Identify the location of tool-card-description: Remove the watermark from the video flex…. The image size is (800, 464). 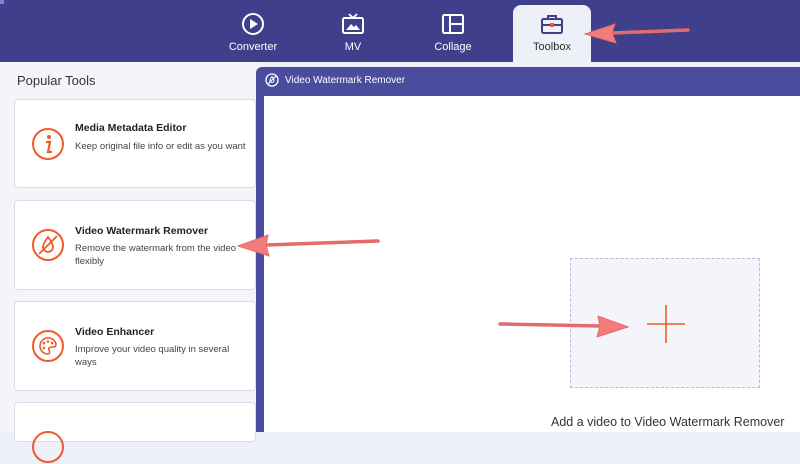
(156, 255).